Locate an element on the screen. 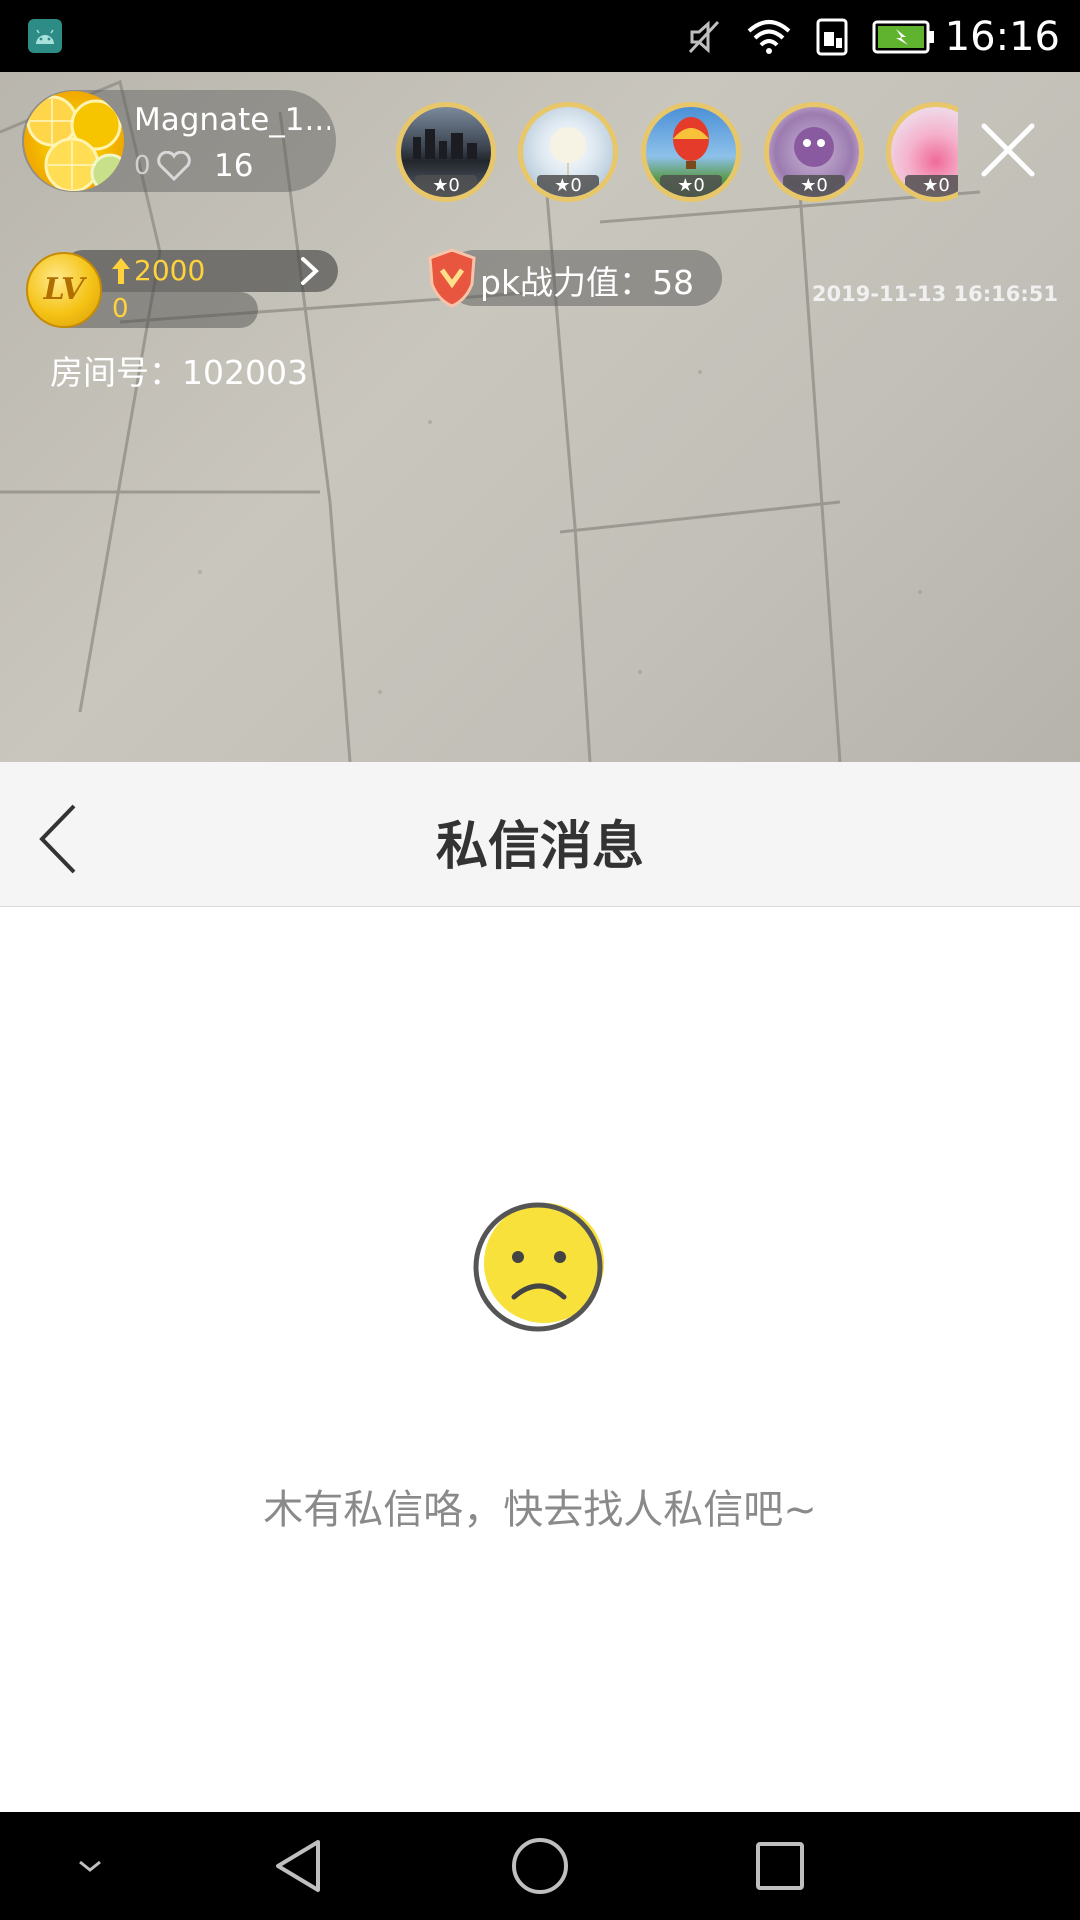 The width and height of the screenshot is (1080, 1920). hide-keyboard-icon is located at coordinates (90, 1866).